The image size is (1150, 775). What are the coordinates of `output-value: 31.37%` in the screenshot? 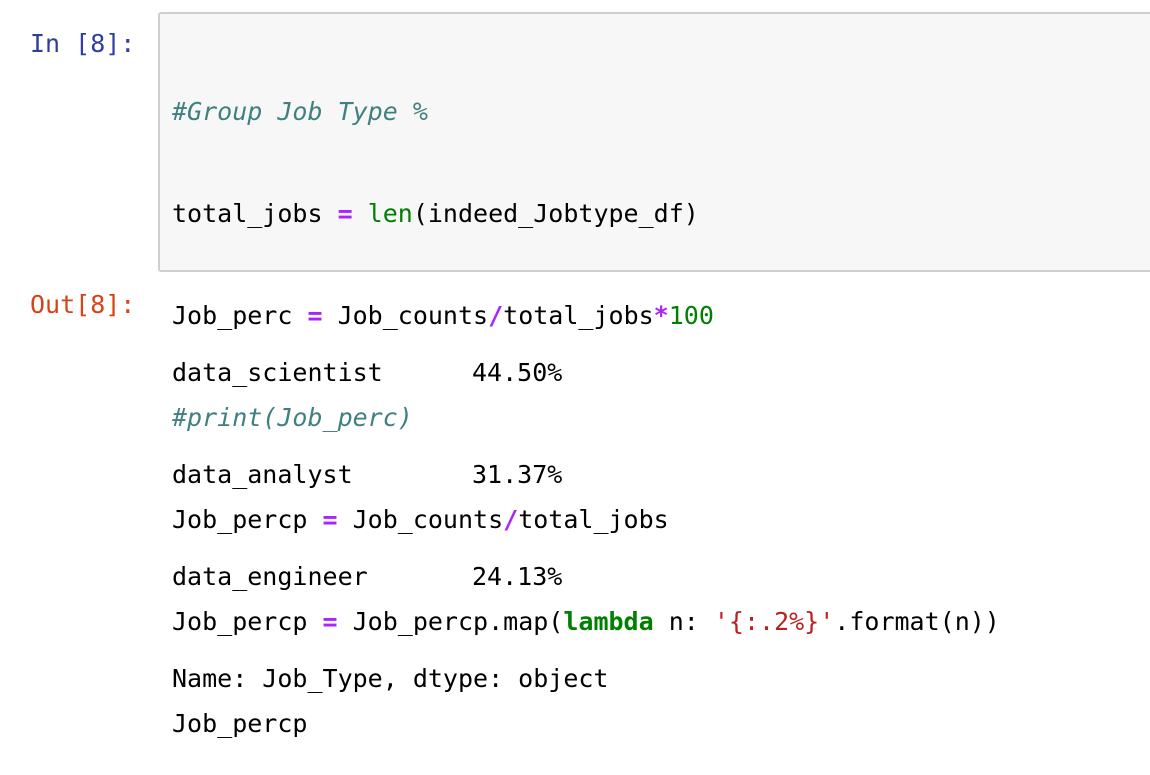 It's located at (517, 474).